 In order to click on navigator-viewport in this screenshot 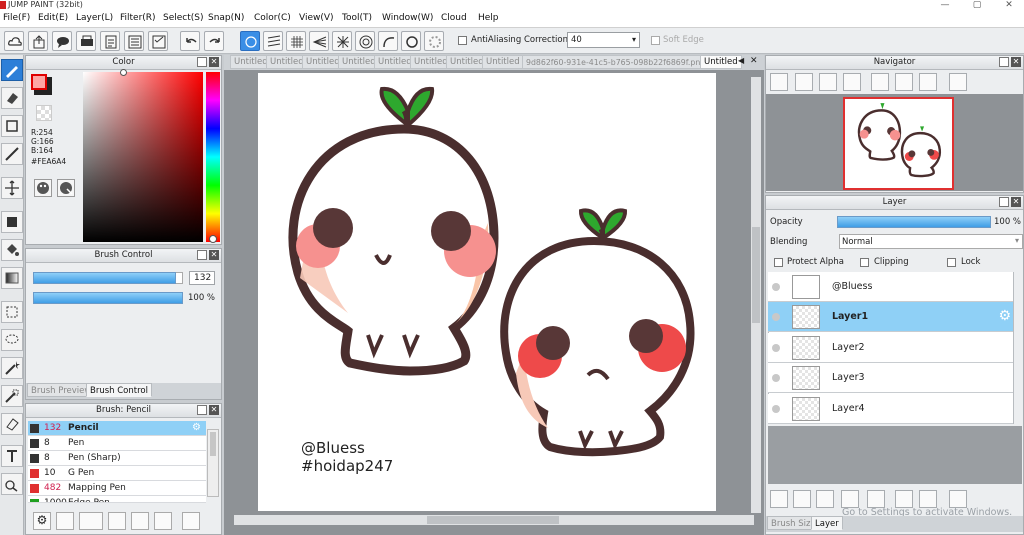, I will do `click(898, 143)`.